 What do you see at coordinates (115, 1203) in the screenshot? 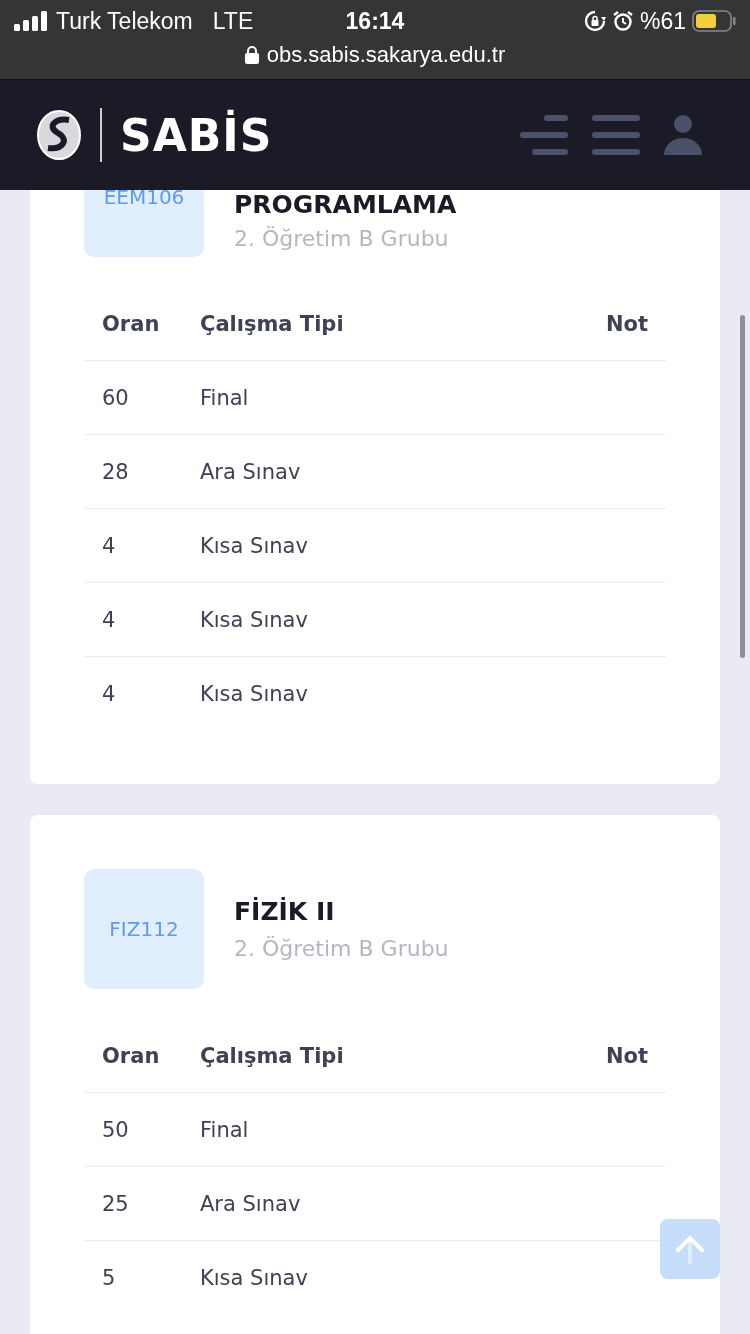
I see `table-cell-text: 25` at bounding box center [115, 1203].